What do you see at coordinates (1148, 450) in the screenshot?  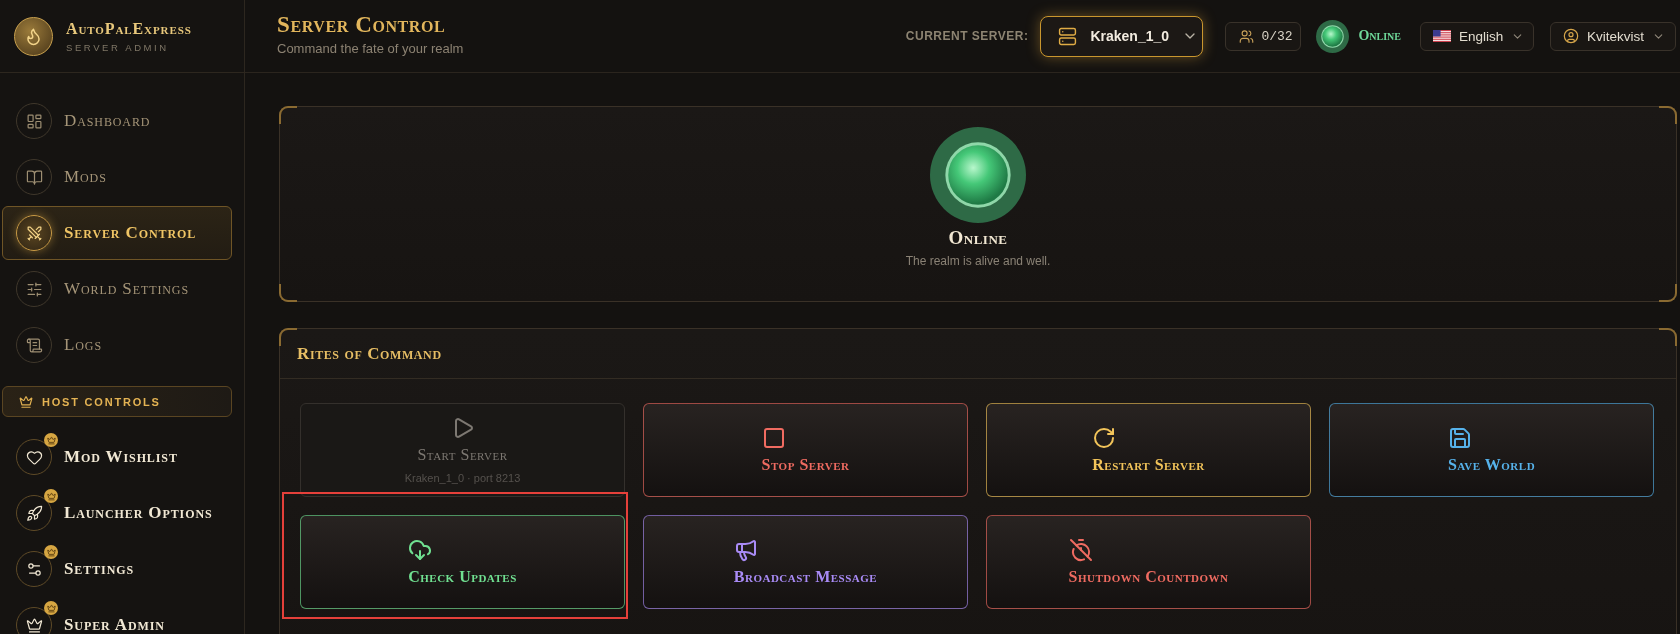 I see `action-button: Restart Server` at bounding box center [1148, 450].